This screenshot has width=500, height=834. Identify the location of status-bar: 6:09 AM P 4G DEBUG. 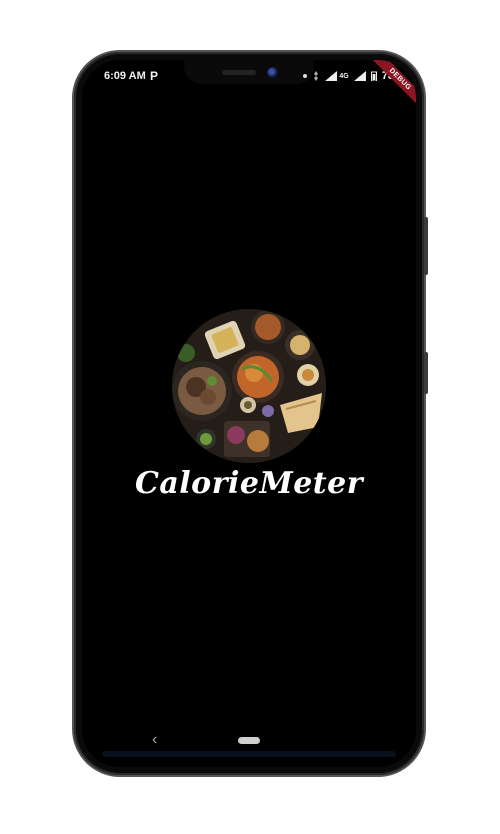
(249, 86).